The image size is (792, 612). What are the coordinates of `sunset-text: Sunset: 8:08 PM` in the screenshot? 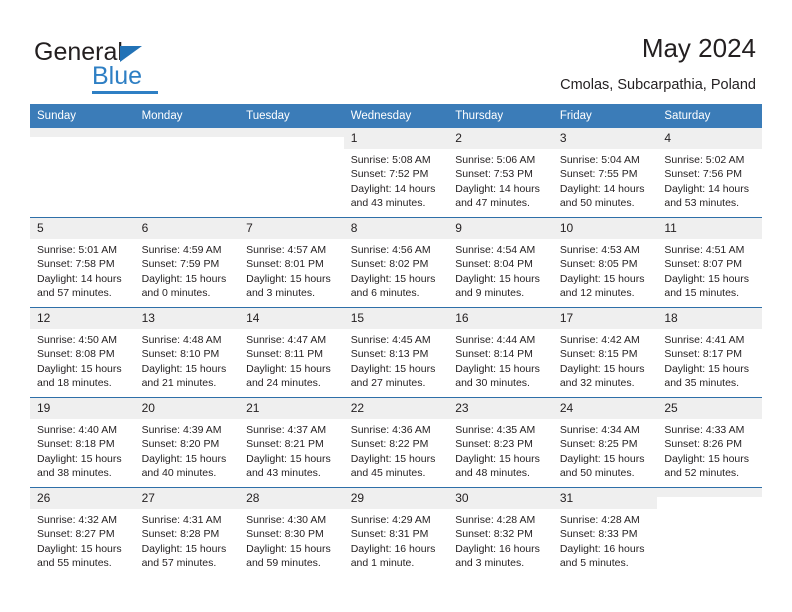 It's located at (76, 354).